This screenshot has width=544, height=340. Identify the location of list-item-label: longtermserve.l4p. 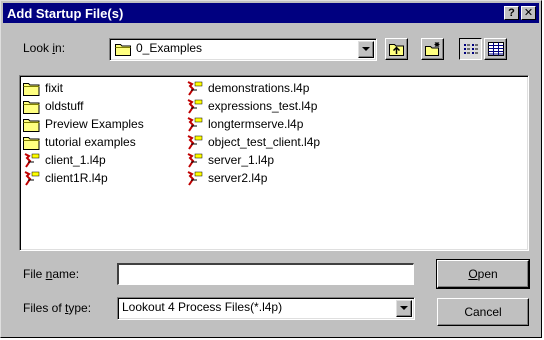
(256, 124).